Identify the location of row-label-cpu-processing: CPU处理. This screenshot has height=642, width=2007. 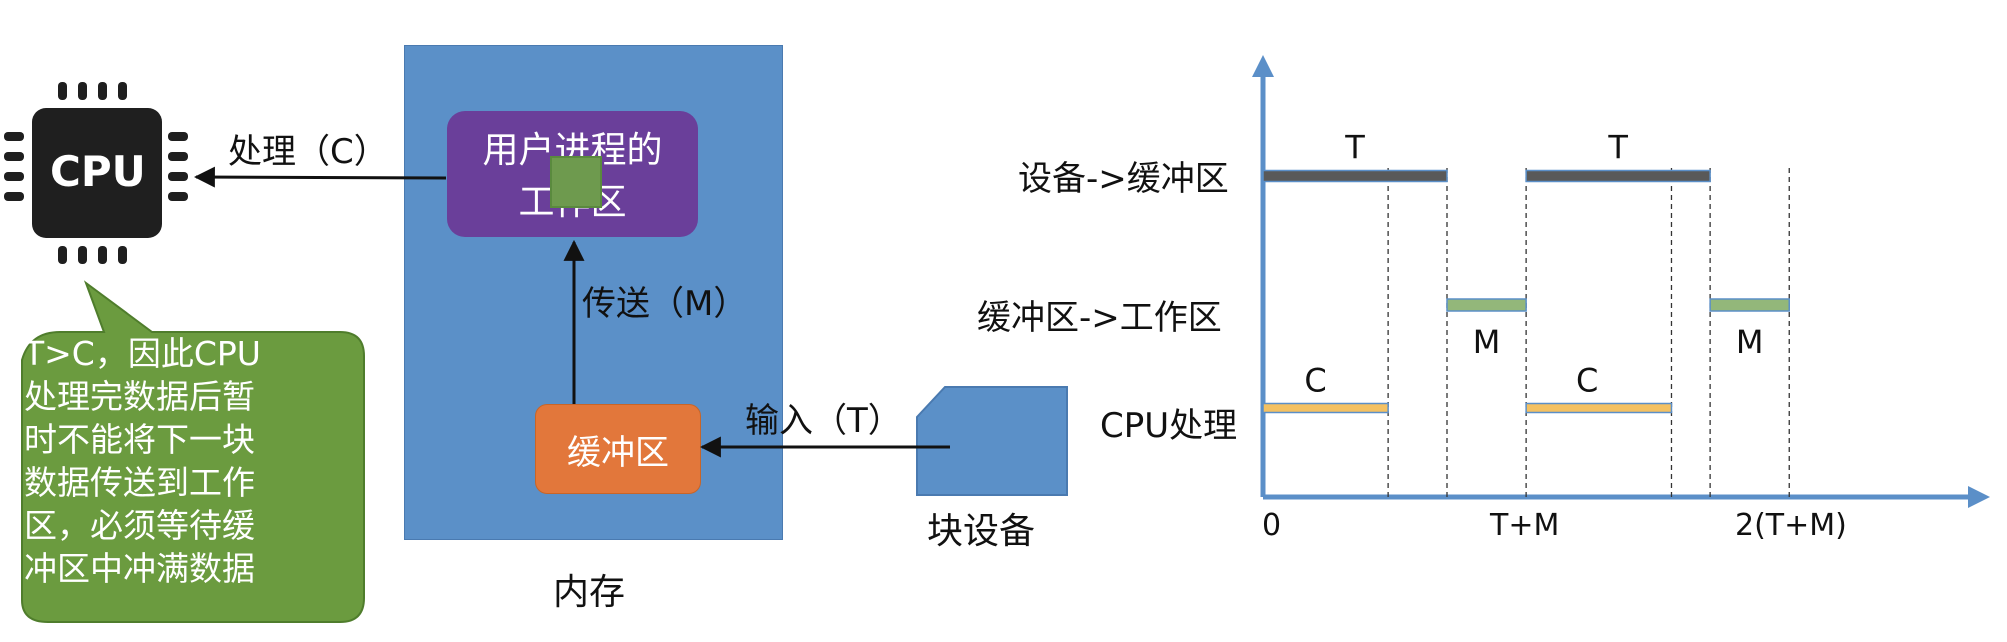
(1169, 426).